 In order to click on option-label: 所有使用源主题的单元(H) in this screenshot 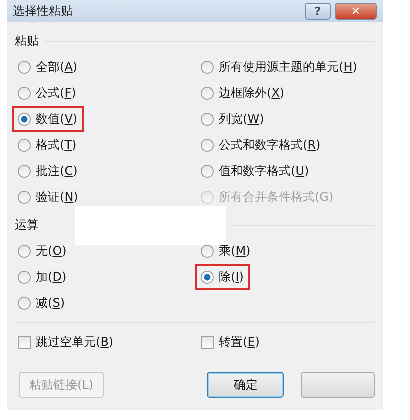, I will do `click(288, 67)`.